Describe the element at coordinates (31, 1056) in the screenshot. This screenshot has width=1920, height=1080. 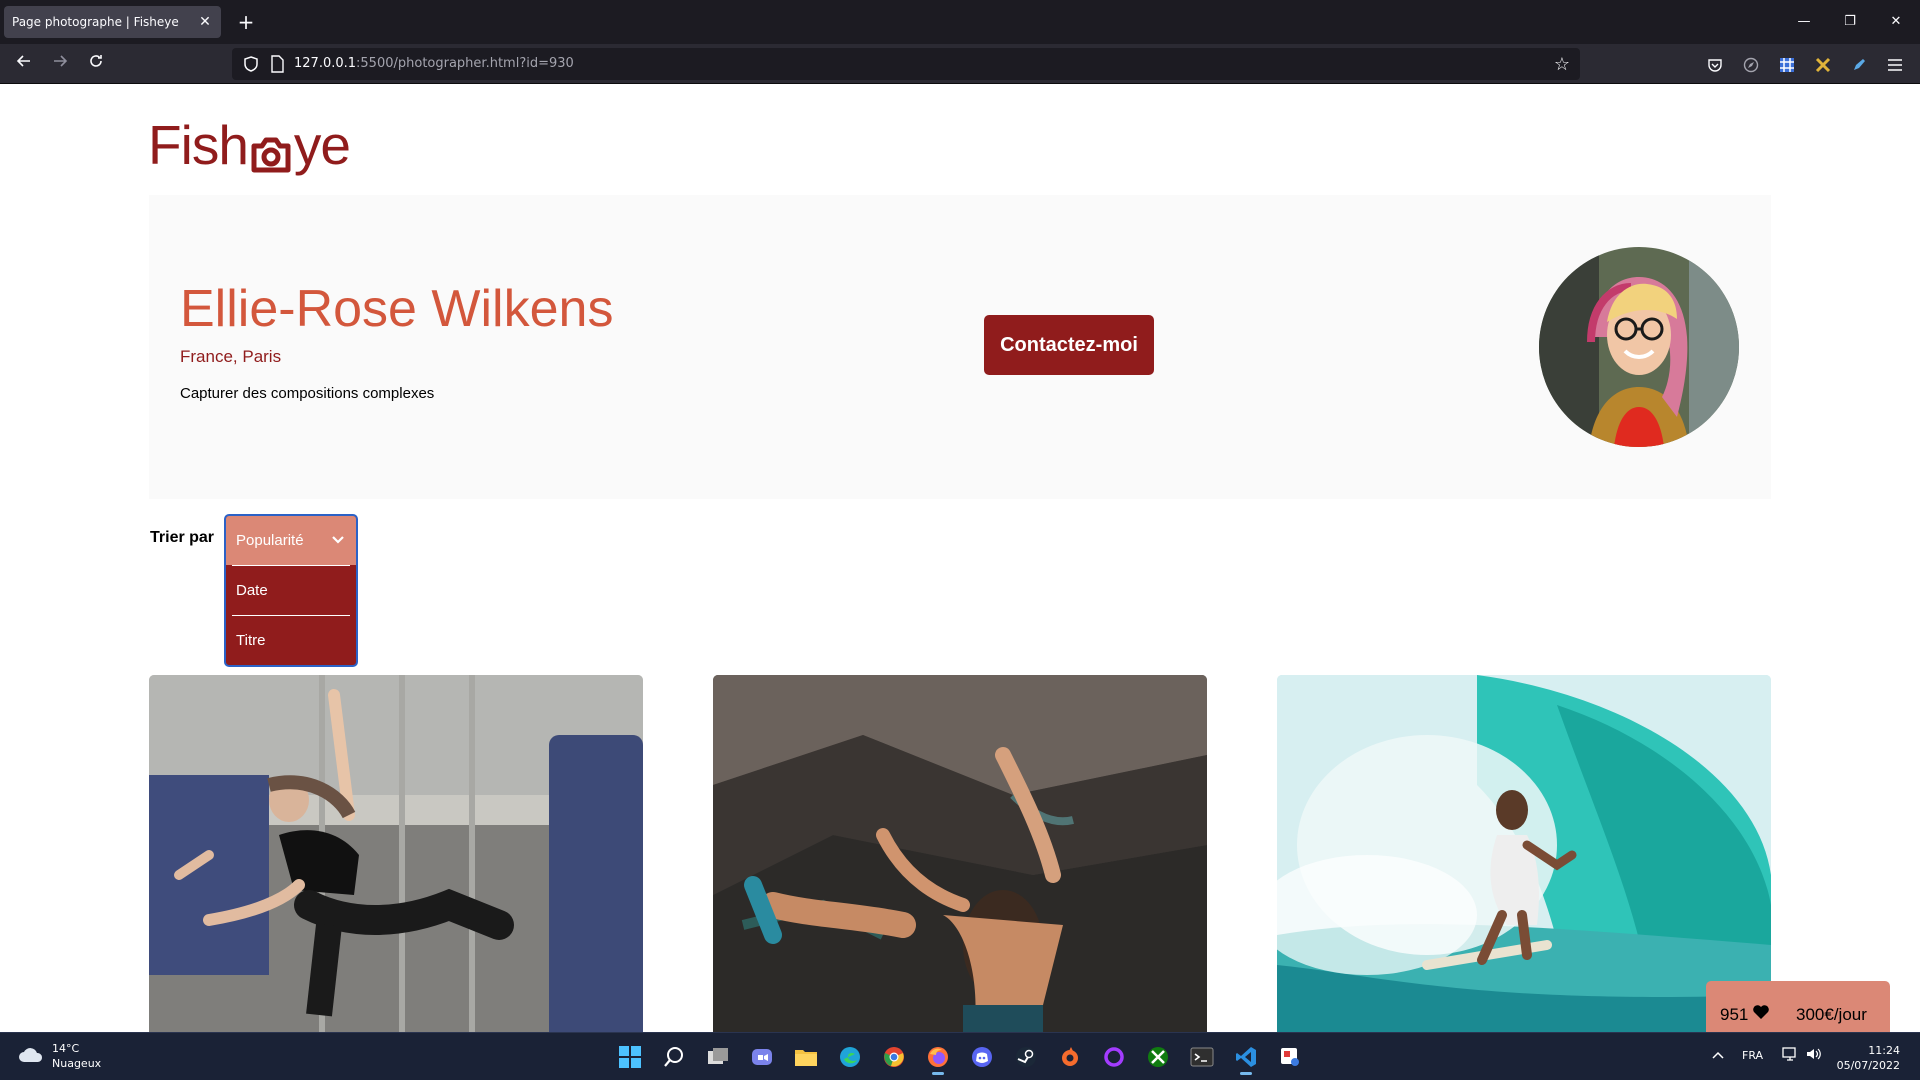
I see `cloud-icon` at that location.